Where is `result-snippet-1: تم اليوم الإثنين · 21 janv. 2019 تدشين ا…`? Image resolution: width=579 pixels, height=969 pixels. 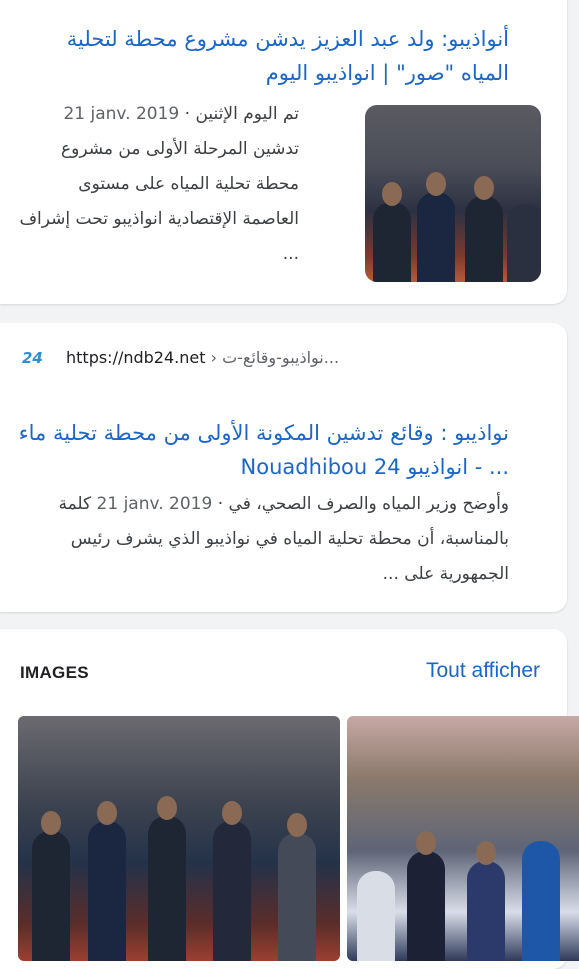 result-snippet-1: تم اليوم الإثنين · 21 janv. 2019 تدشين ا… is located at coordinates (158, 184).